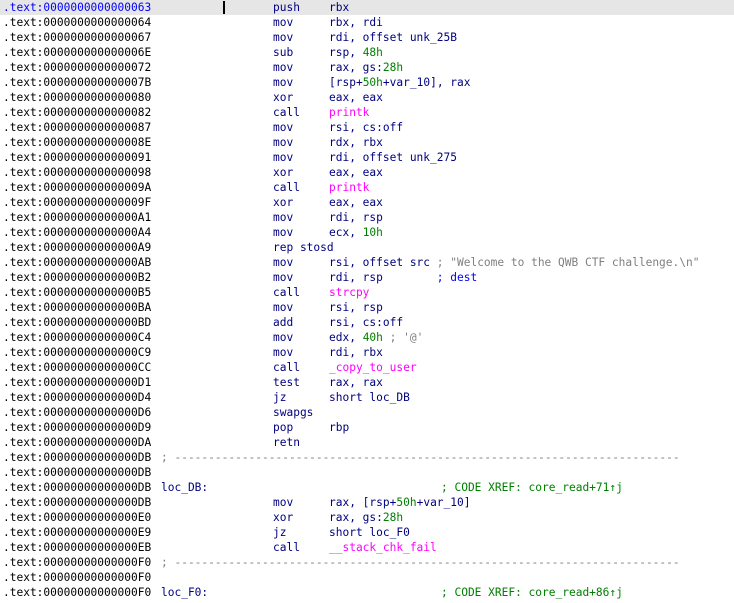 This screenshot has width=734, height=603. I want to click on instruction-operands: rdi, offset unk_25B, so click(393, 37).